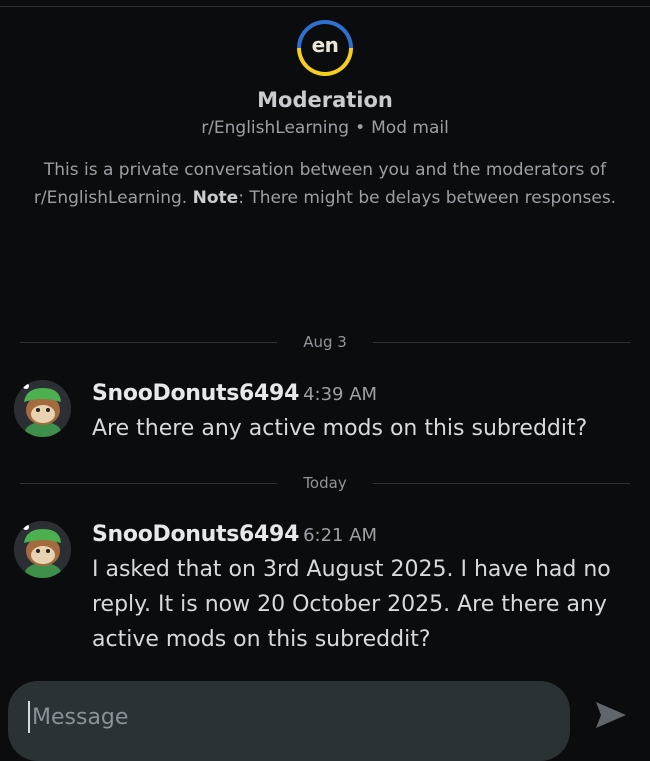 The image size is (650, 761). What do you see at coordinates (275, 128) in the screenshot?
I see `subreddit-name: r/EnglishLearning` at bounding box center [275, 128].